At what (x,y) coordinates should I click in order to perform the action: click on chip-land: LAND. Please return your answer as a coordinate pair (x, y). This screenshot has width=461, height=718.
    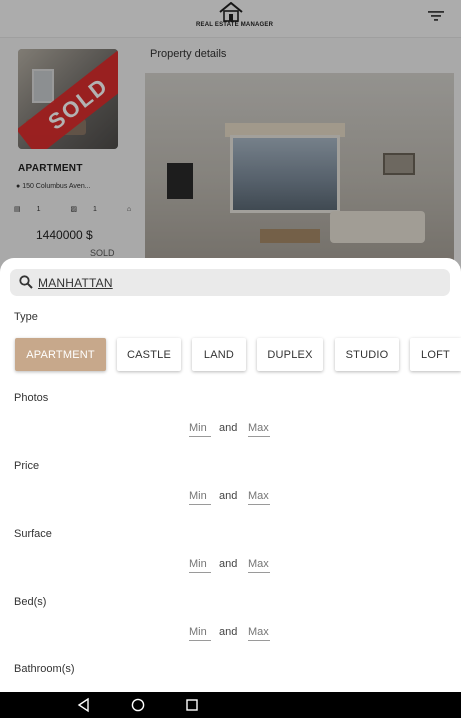
    Looking at the image, I should click on (219, 354).